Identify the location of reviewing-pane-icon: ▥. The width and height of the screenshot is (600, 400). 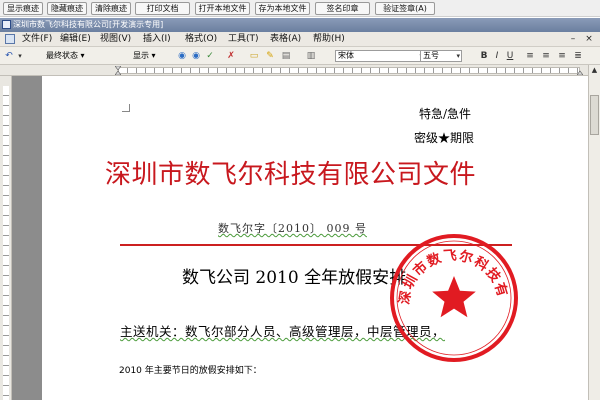
(311, 56).